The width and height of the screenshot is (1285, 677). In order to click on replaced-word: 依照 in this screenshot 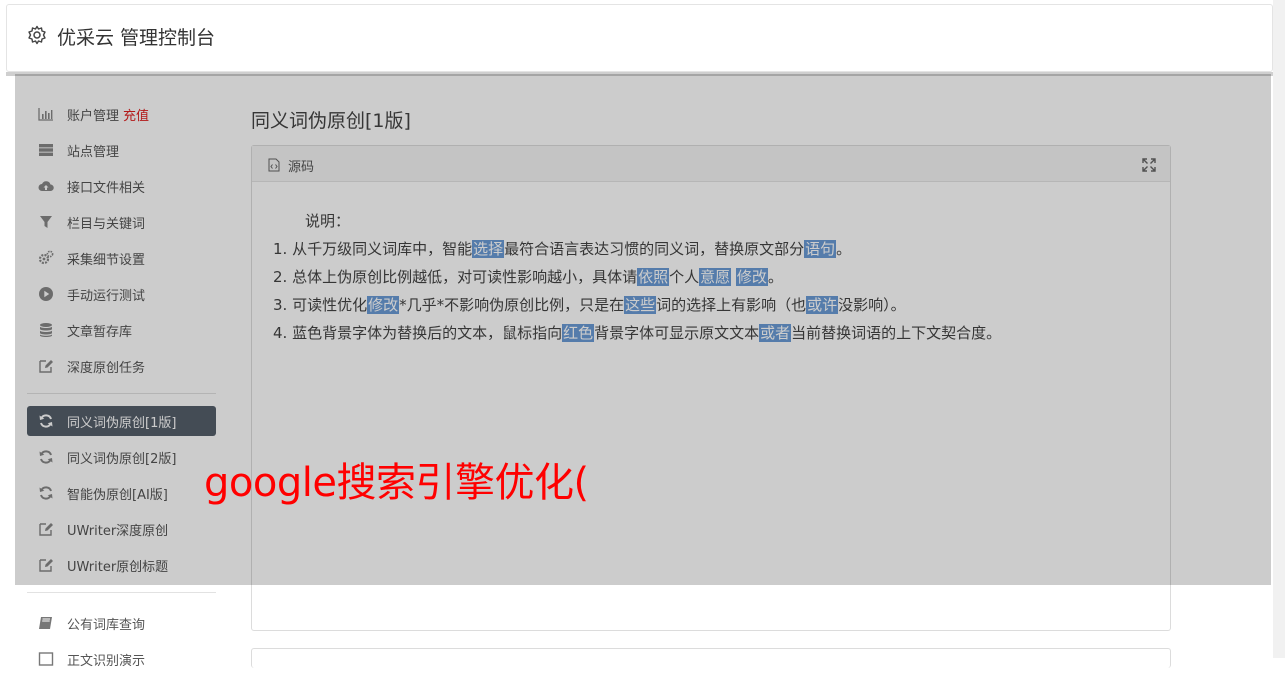, I will do `click(653, 277)`.